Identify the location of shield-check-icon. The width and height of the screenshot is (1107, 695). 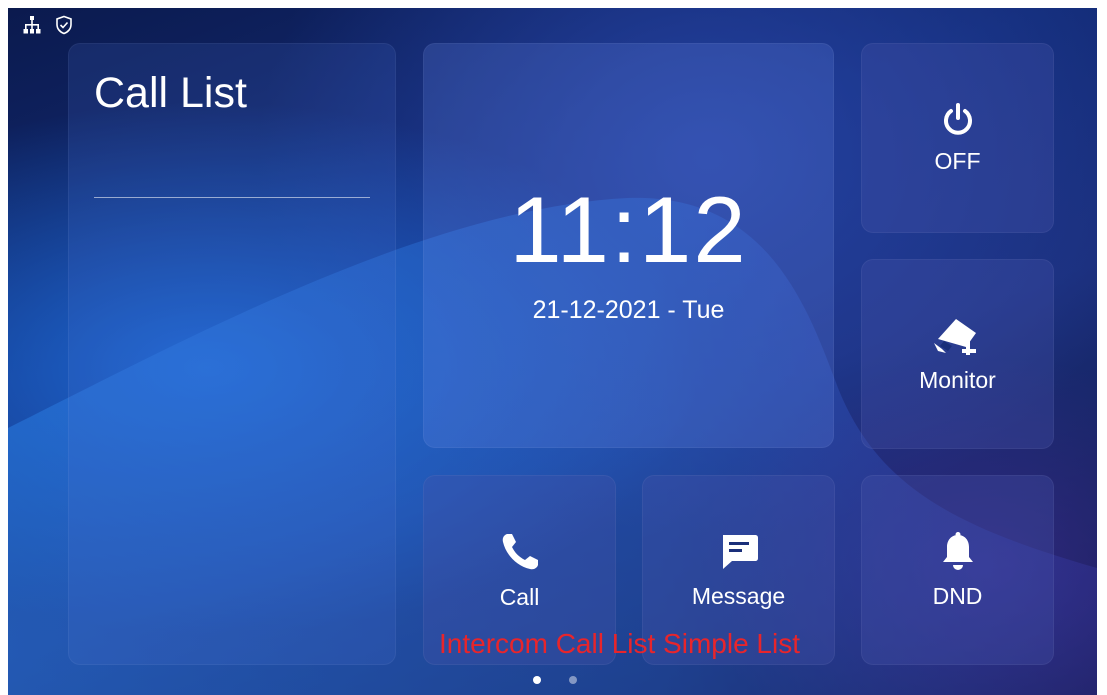
(64, 25).